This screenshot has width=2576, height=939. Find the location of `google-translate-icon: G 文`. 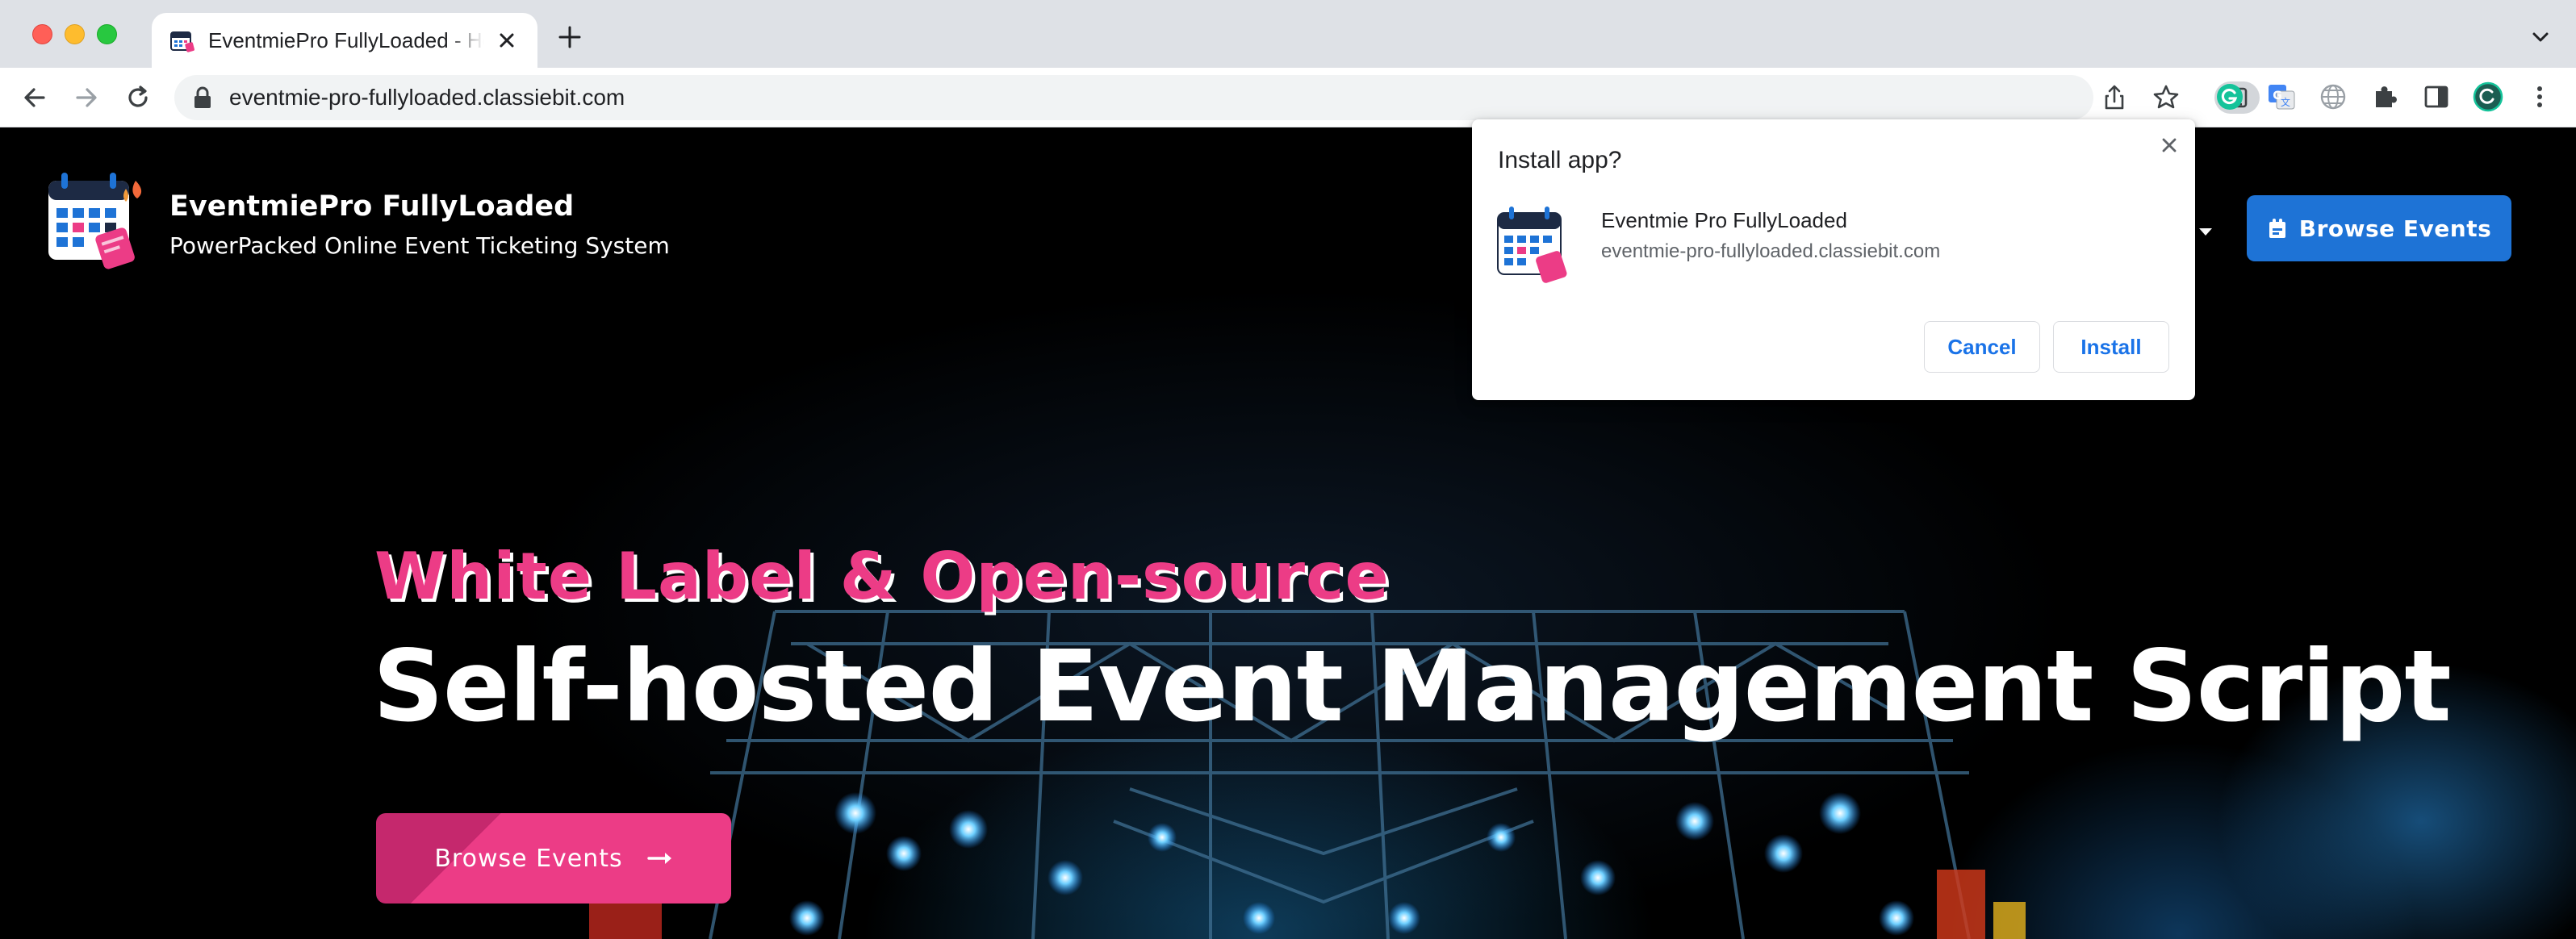

google-translate-icon: G 文 is located at coordinates (2281, 96).